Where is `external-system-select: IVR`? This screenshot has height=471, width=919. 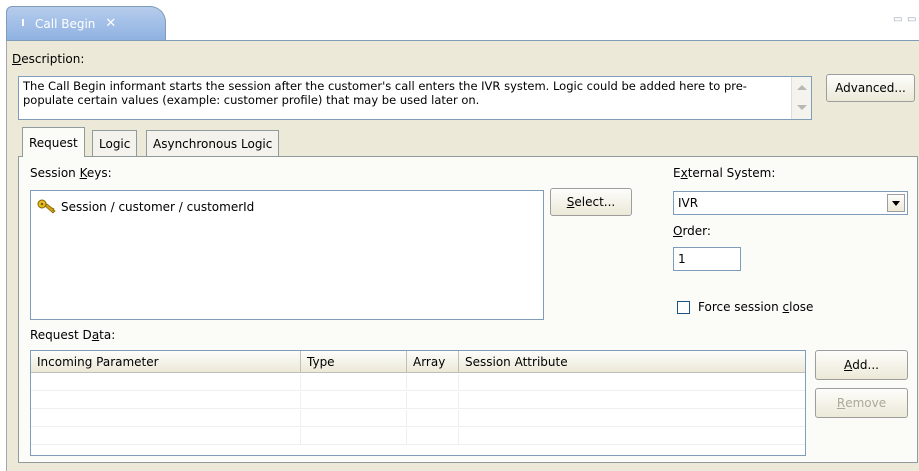 external-system-select: IVR is located at coordinates (790, 203).